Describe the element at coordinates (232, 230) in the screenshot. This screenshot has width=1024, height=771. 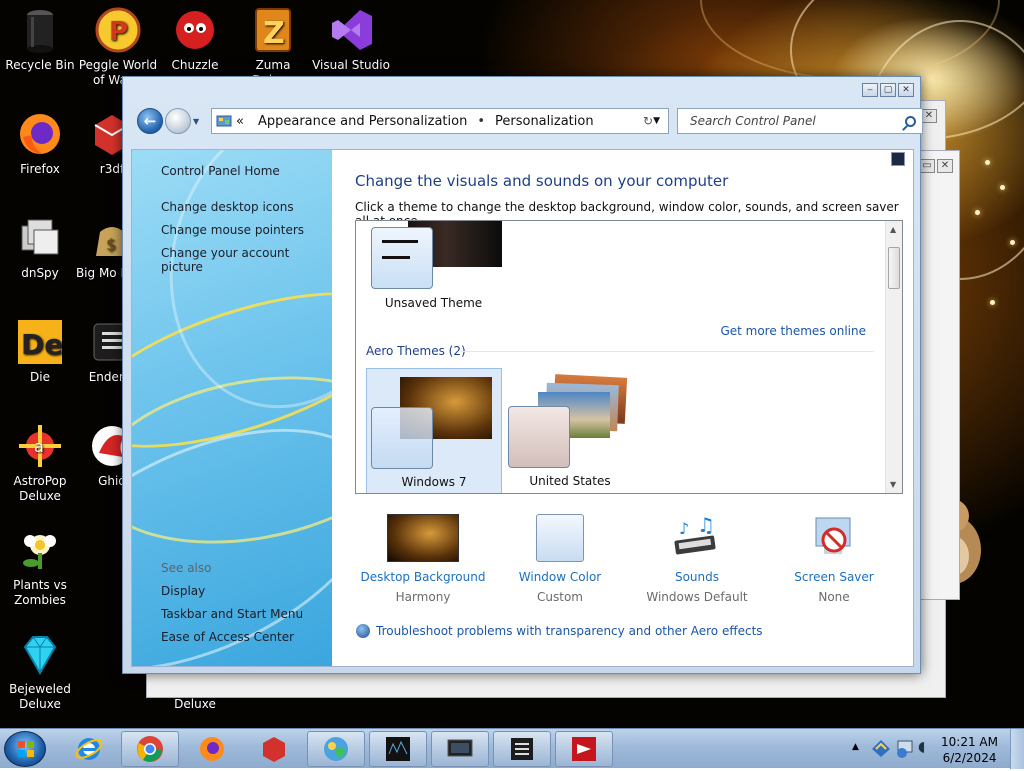
I see `change-mouse-pointers-link: Change mouse pointers` at that location.